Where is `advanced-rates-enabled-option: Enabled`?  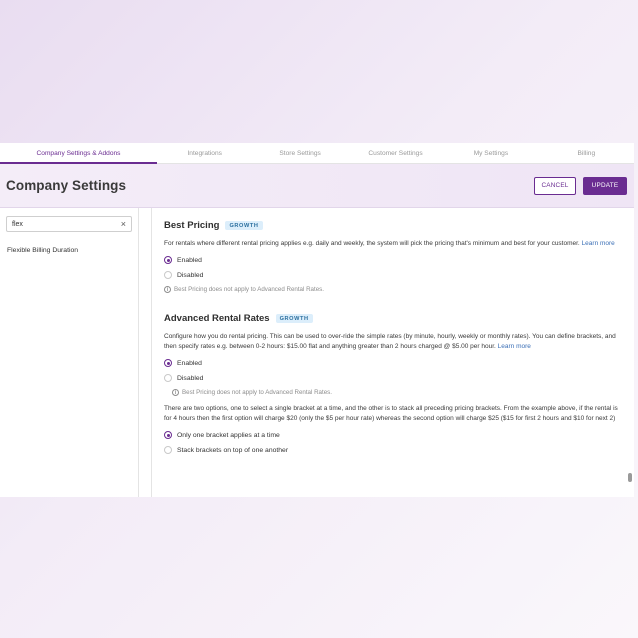 advanced-rates-enabled-option: Enabled is located at coordinates (393, 363).